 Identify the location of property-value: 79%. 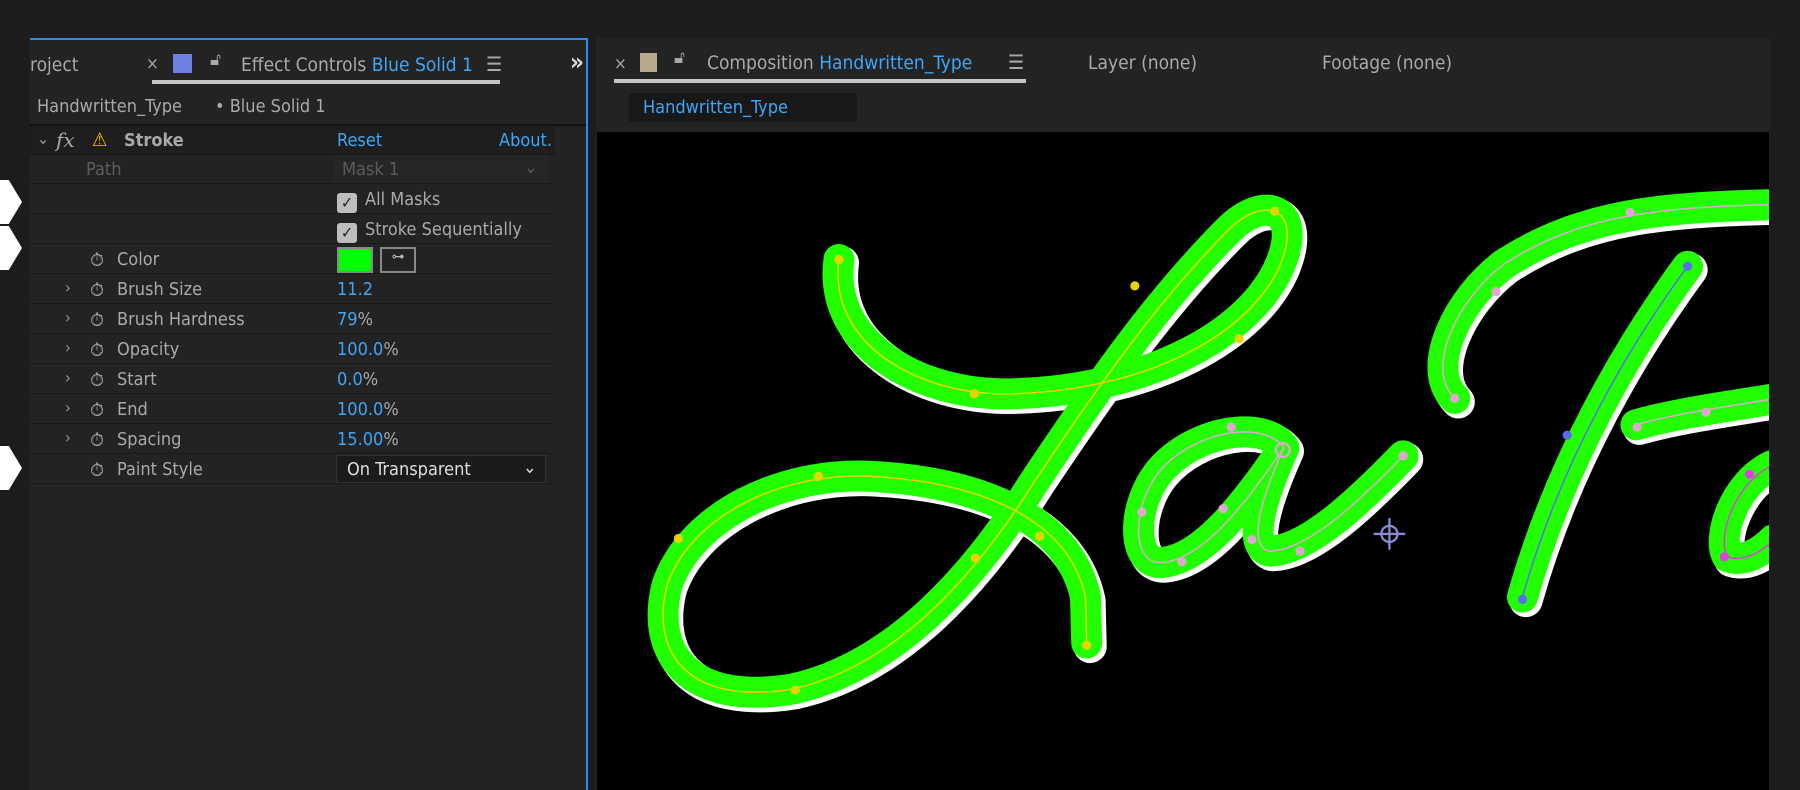
(355, 319).